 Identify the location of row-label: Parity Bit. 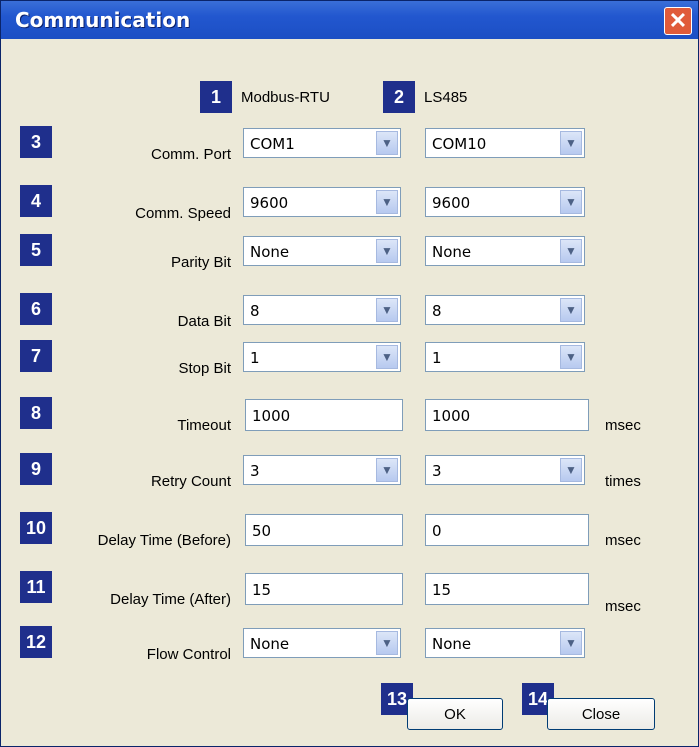
(200, 262).